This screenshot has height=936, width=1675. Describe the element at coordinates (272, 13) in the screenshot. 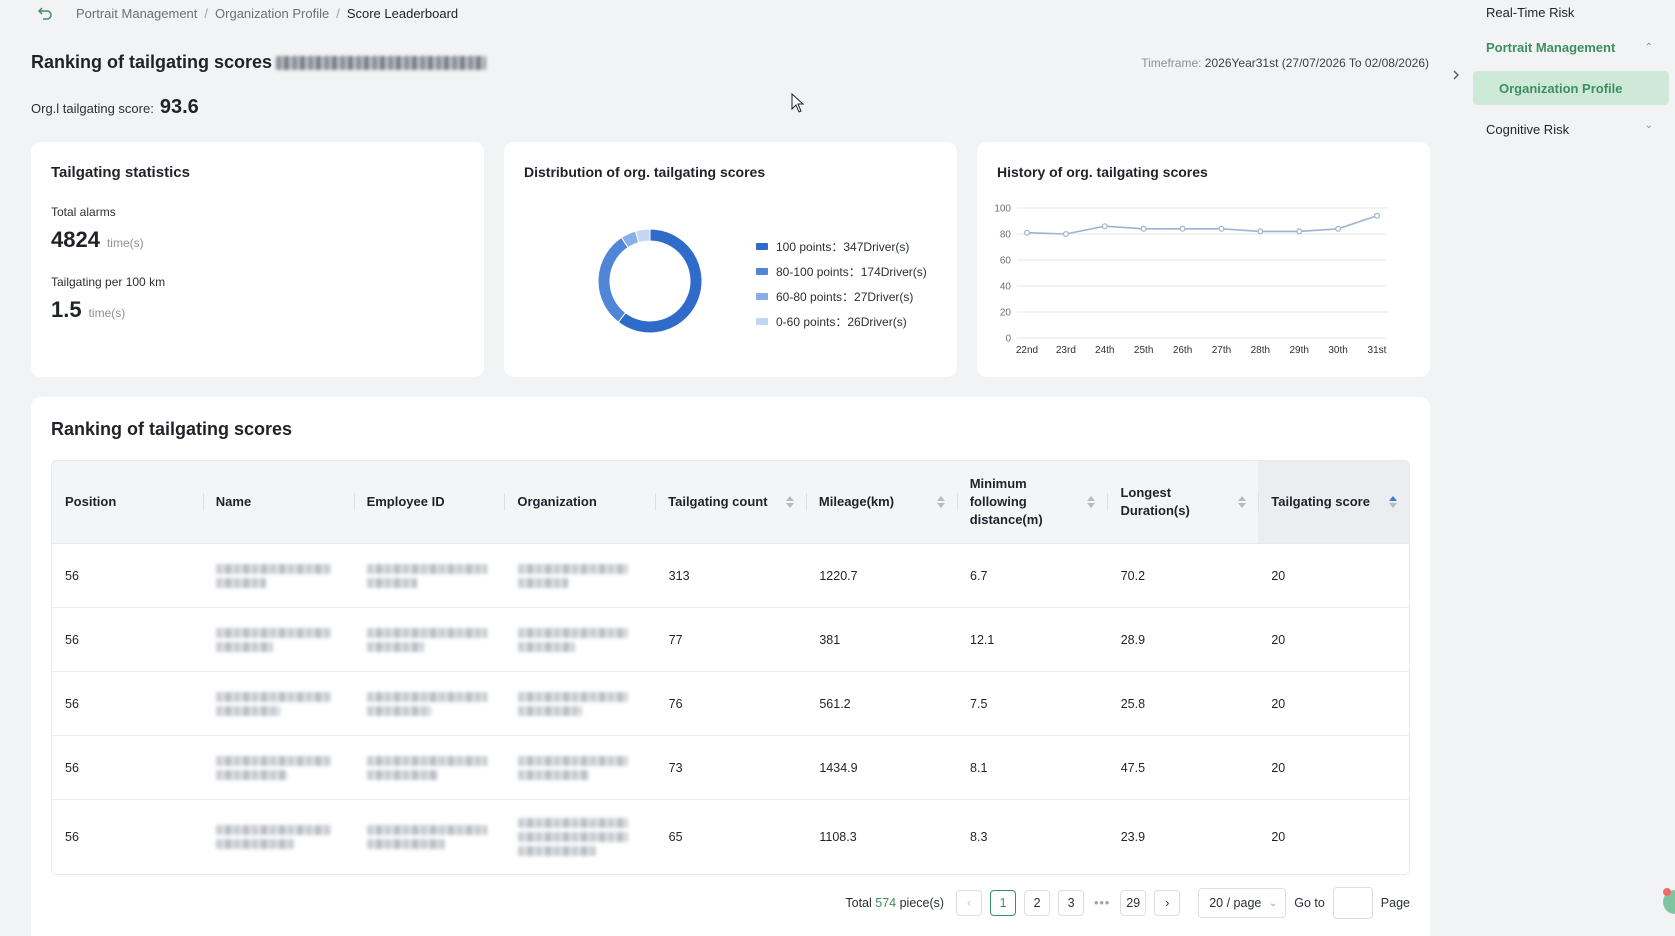

I see `breadcrumb-organization-profile: Organization Profile` at that location.